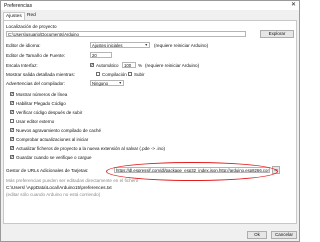  I want to click on verbose-label: Mostrar salida detallada mientras:, so click(40, 74).